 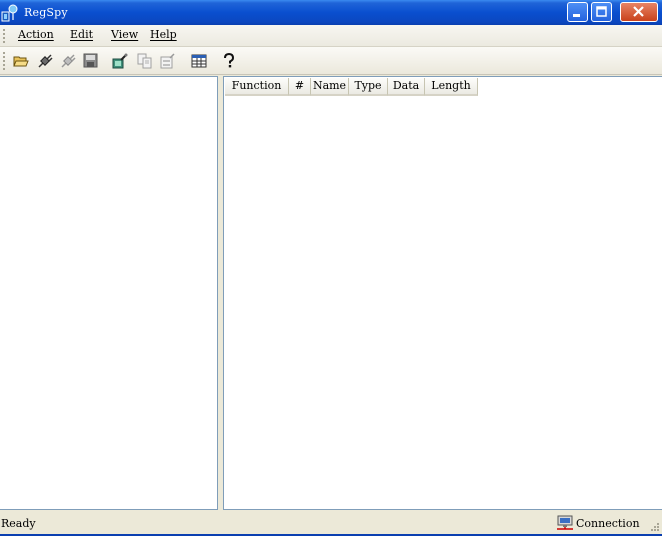 I want to click on save-icon, so click(x=90, y=60).